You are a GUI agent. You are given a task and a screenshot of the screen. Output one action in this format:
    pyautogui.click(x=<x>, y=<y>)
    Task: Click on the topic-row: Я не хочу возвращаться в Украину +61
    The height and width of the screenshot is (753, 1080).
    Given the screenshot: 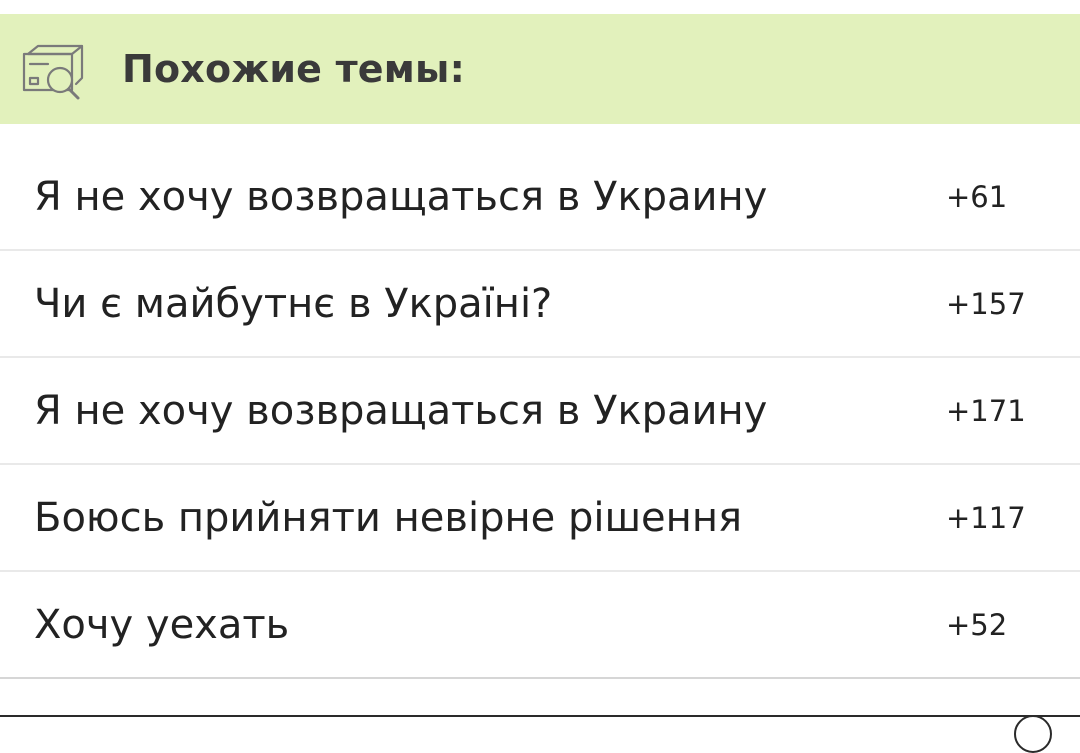 What is the action you would take?
    pyautogui.click(x=540, y=197)
    